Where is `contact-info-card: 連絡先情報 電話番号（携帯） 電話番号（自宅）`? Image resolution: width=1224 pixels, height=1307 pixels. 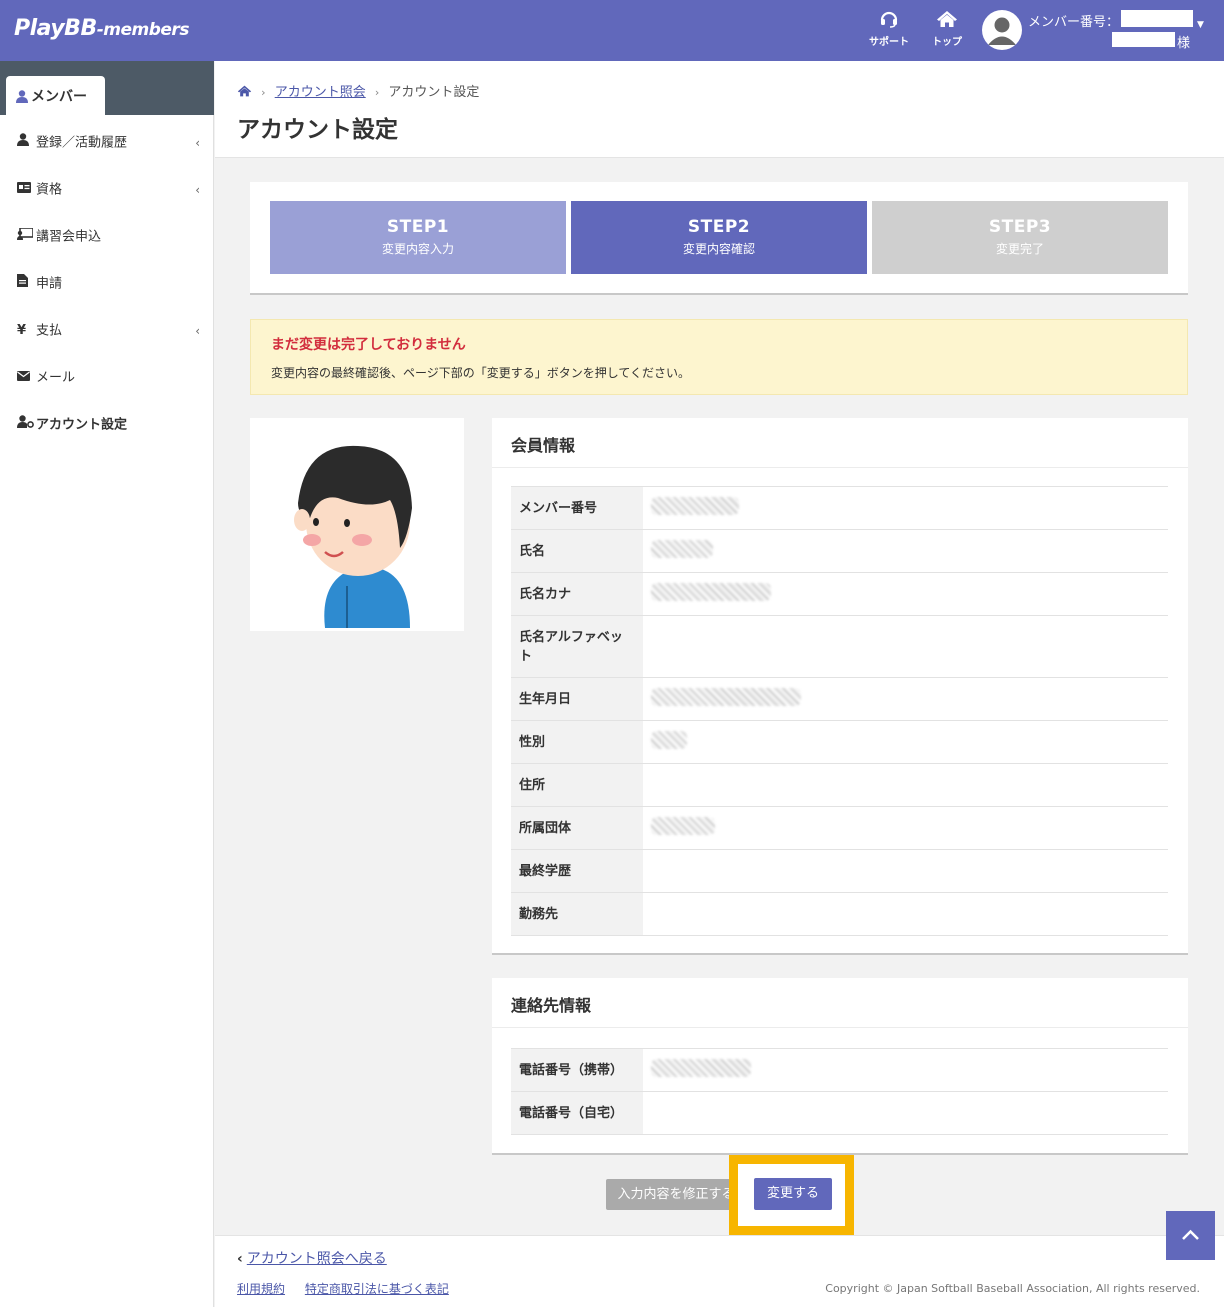 contact-info-card: 連絡先情報 電話番号（携帯） 電話番号（自宅） is located at coordinates (840, 1066).